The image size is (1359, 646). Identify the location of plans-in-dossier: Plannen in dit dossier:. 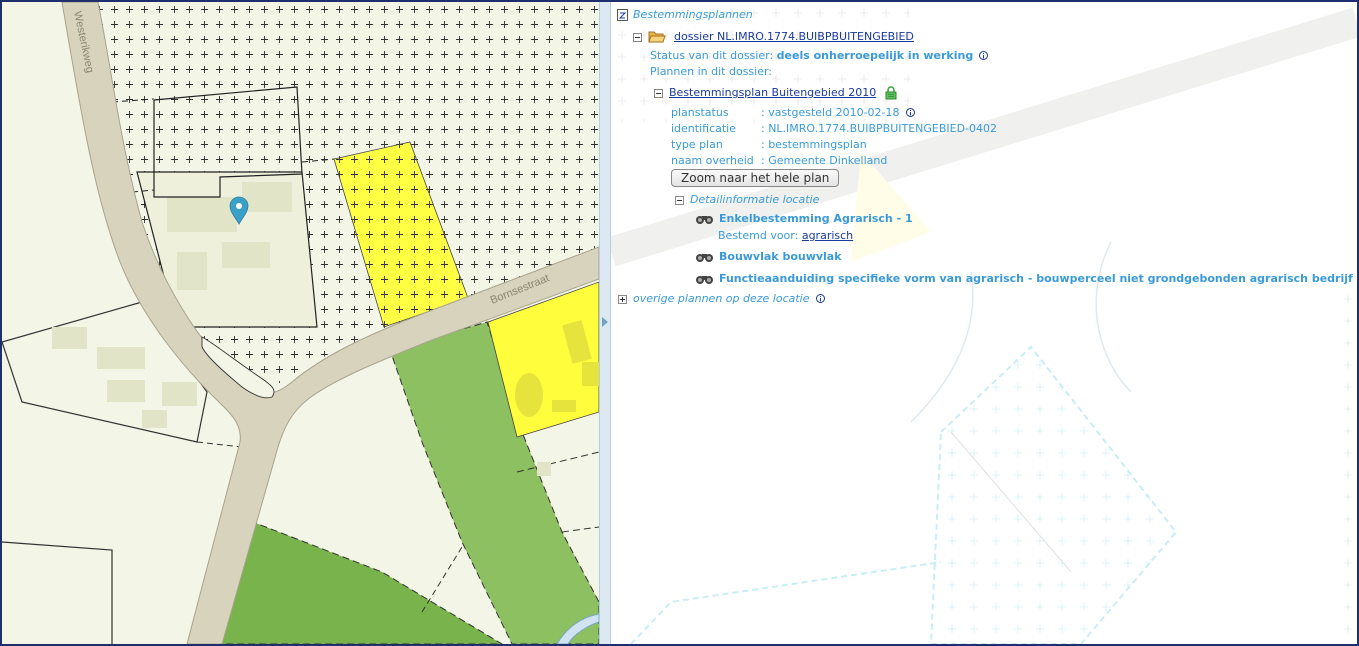
(711, 72).